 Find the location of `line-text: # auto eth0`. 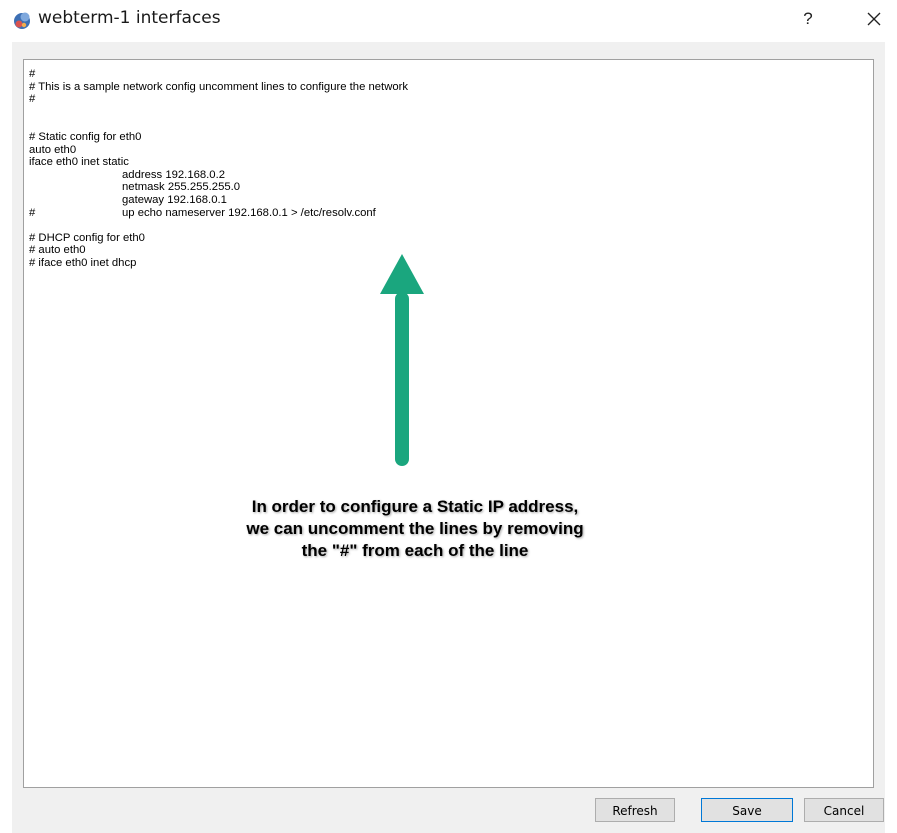

line-text: # auto eth0 is located at coordinates (57, 250).